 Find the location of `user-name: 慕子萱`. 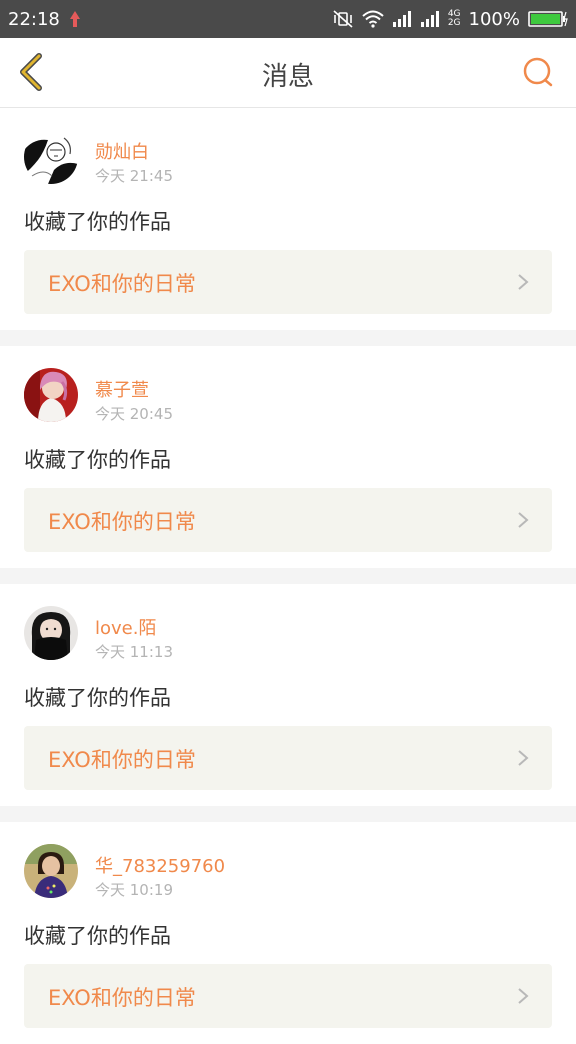

user-name: 慕子萱 is located at coordinates (122, 389).